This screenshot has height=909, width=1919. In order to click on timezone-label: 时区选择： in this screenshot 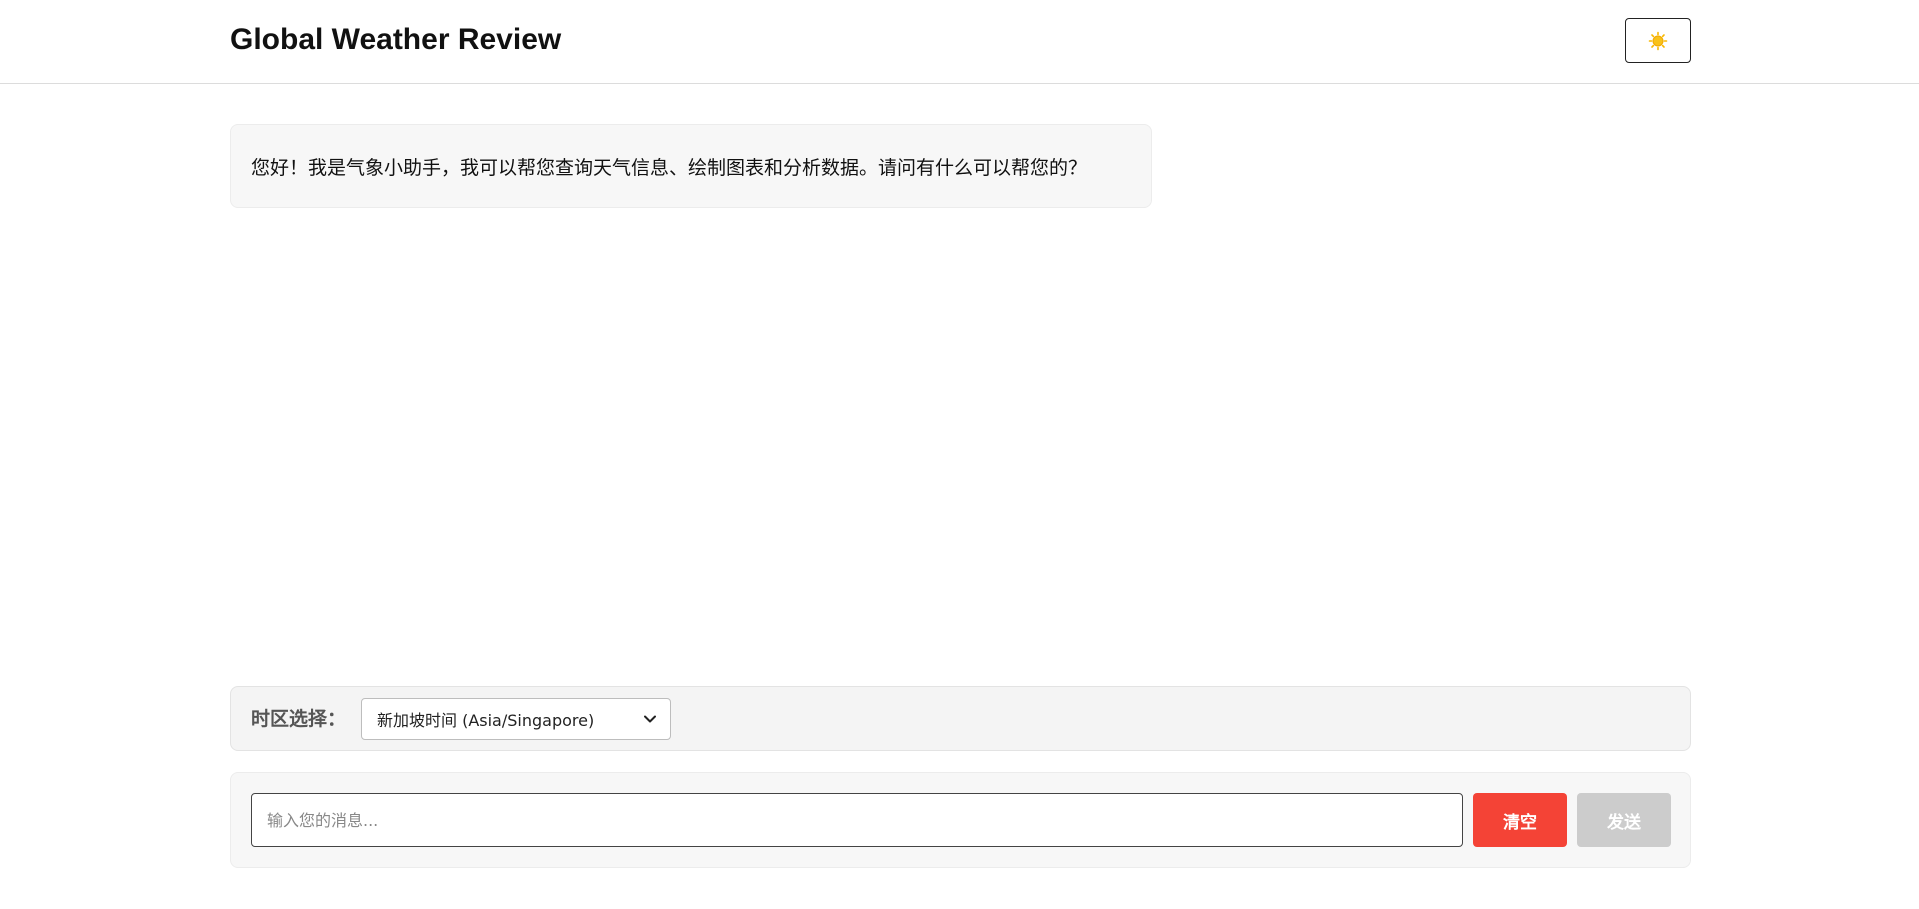, I will do `click(299, 719)`.